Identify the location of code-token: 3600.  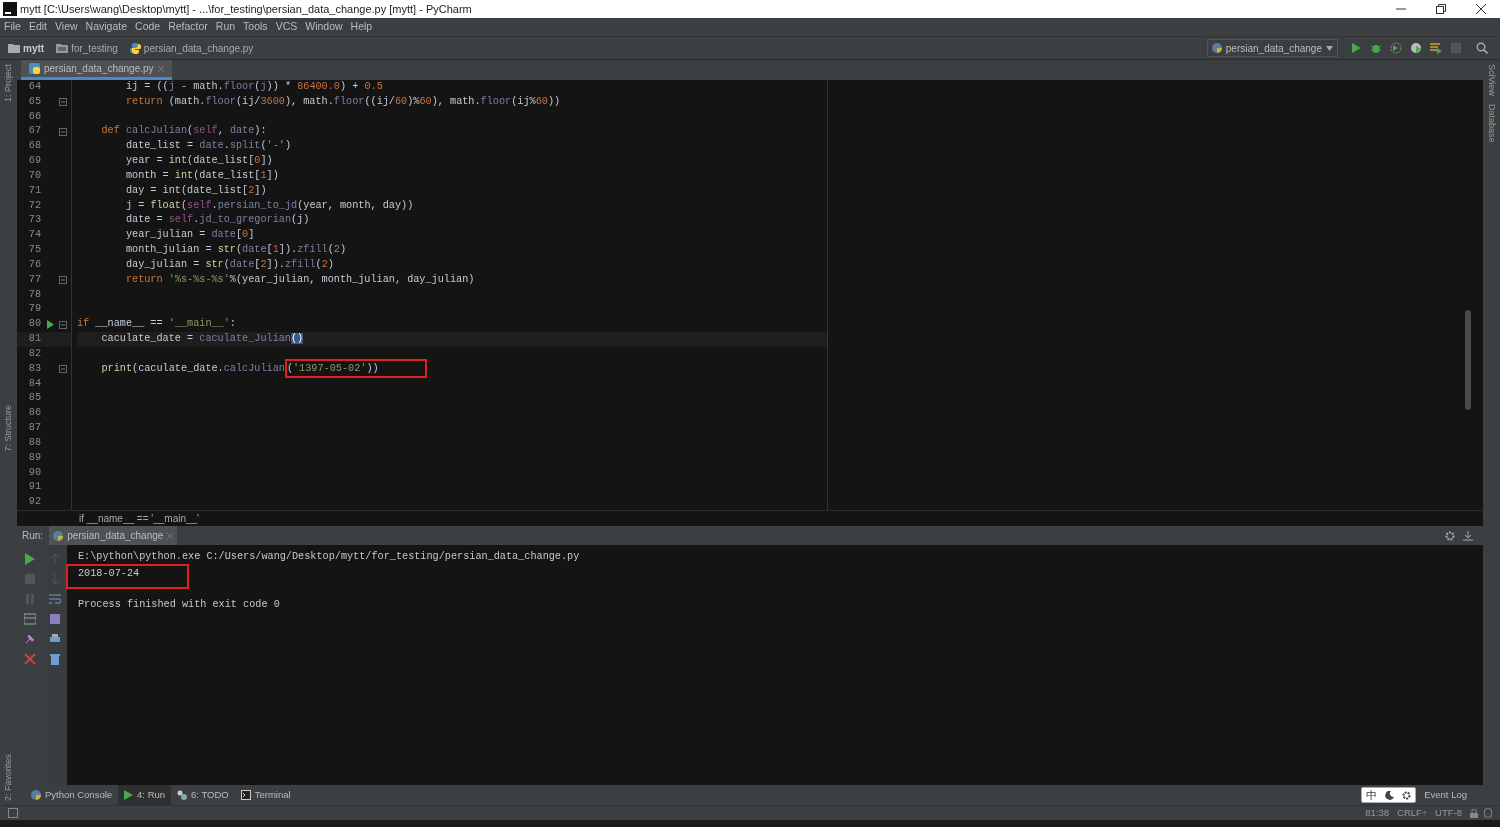
(272, 101).